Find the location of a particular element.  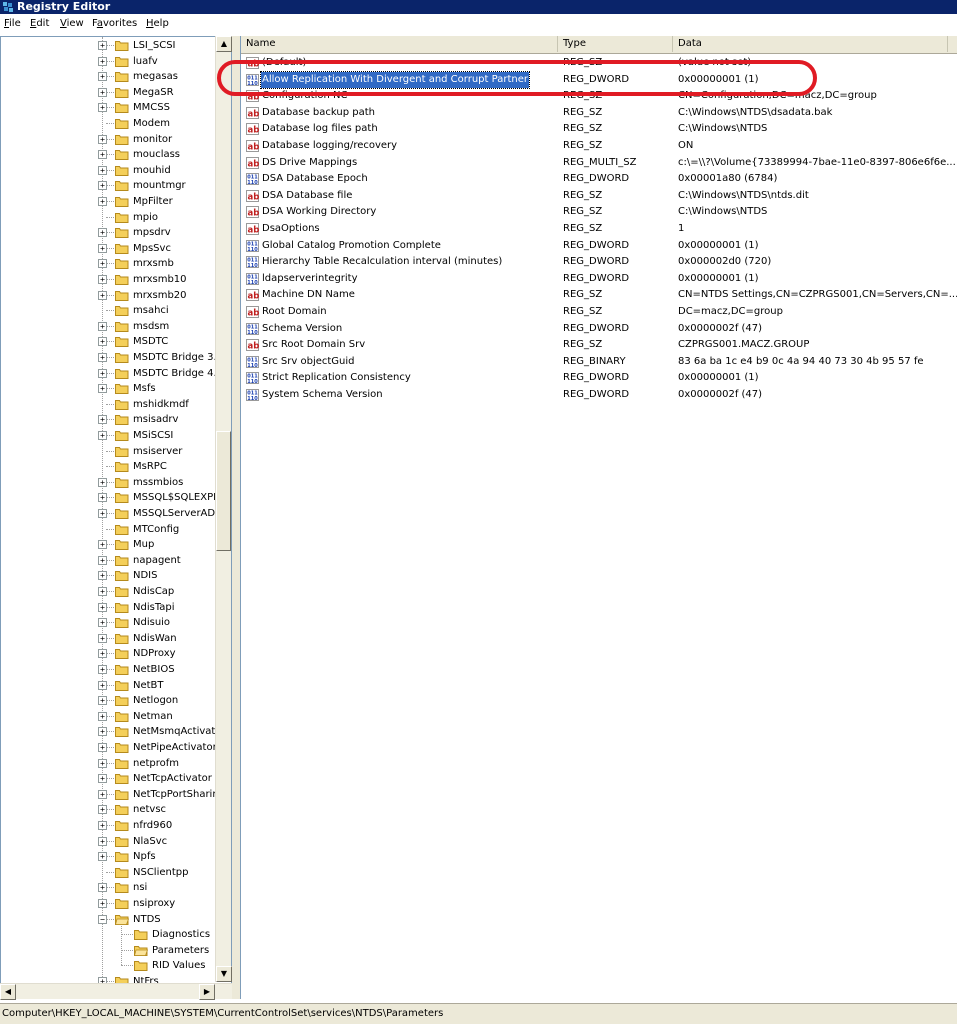

value-row: ab Database logging/recovery REG_SZ ON is located at coordinates (599, 146).